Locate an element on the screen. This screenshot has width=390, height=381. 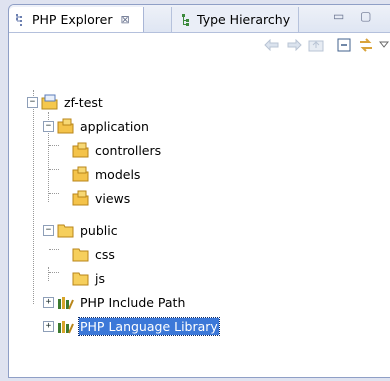
tree-item-css: css is located at coordinates (87, 254).